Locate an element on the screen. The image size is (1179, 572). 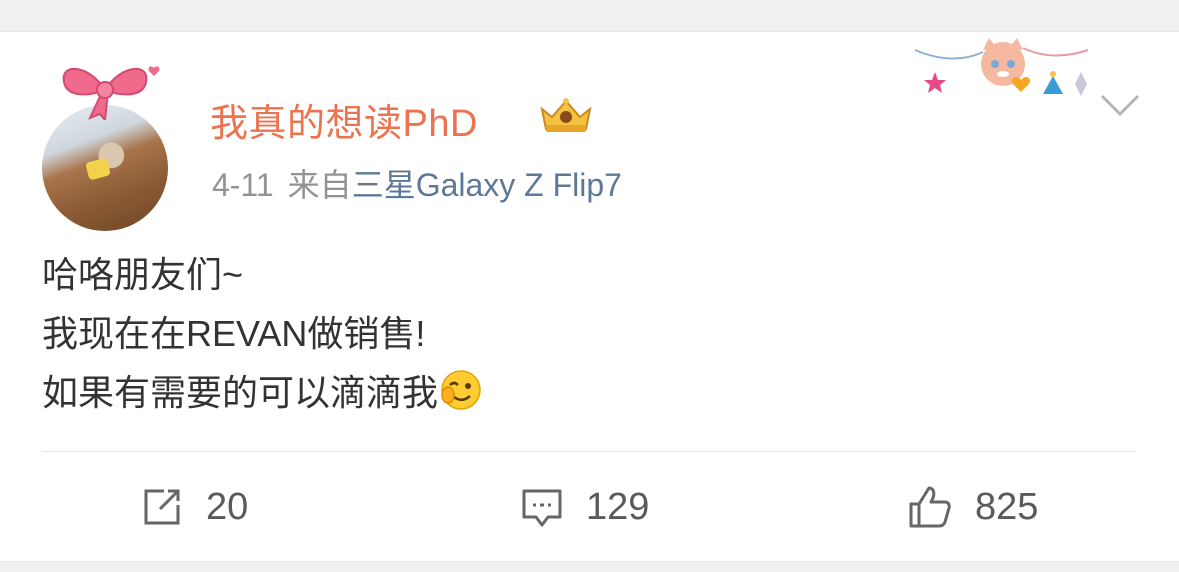
party-bunting-icon is located at coordinates (1001, 67).